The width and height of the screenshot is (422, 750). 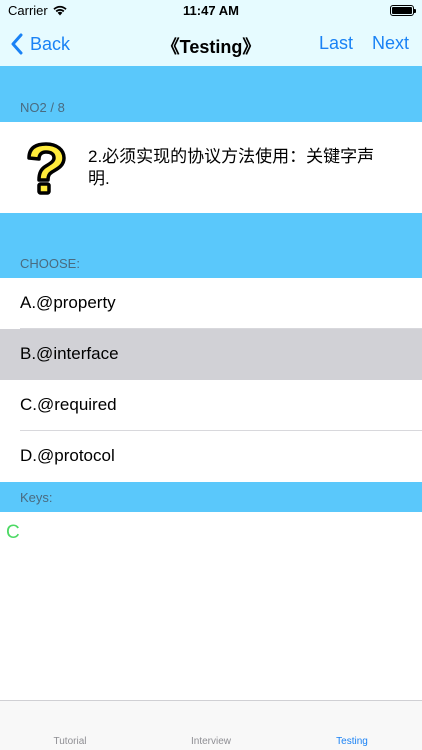 I want to click on back-button: Back, so click(x=40, y=44).